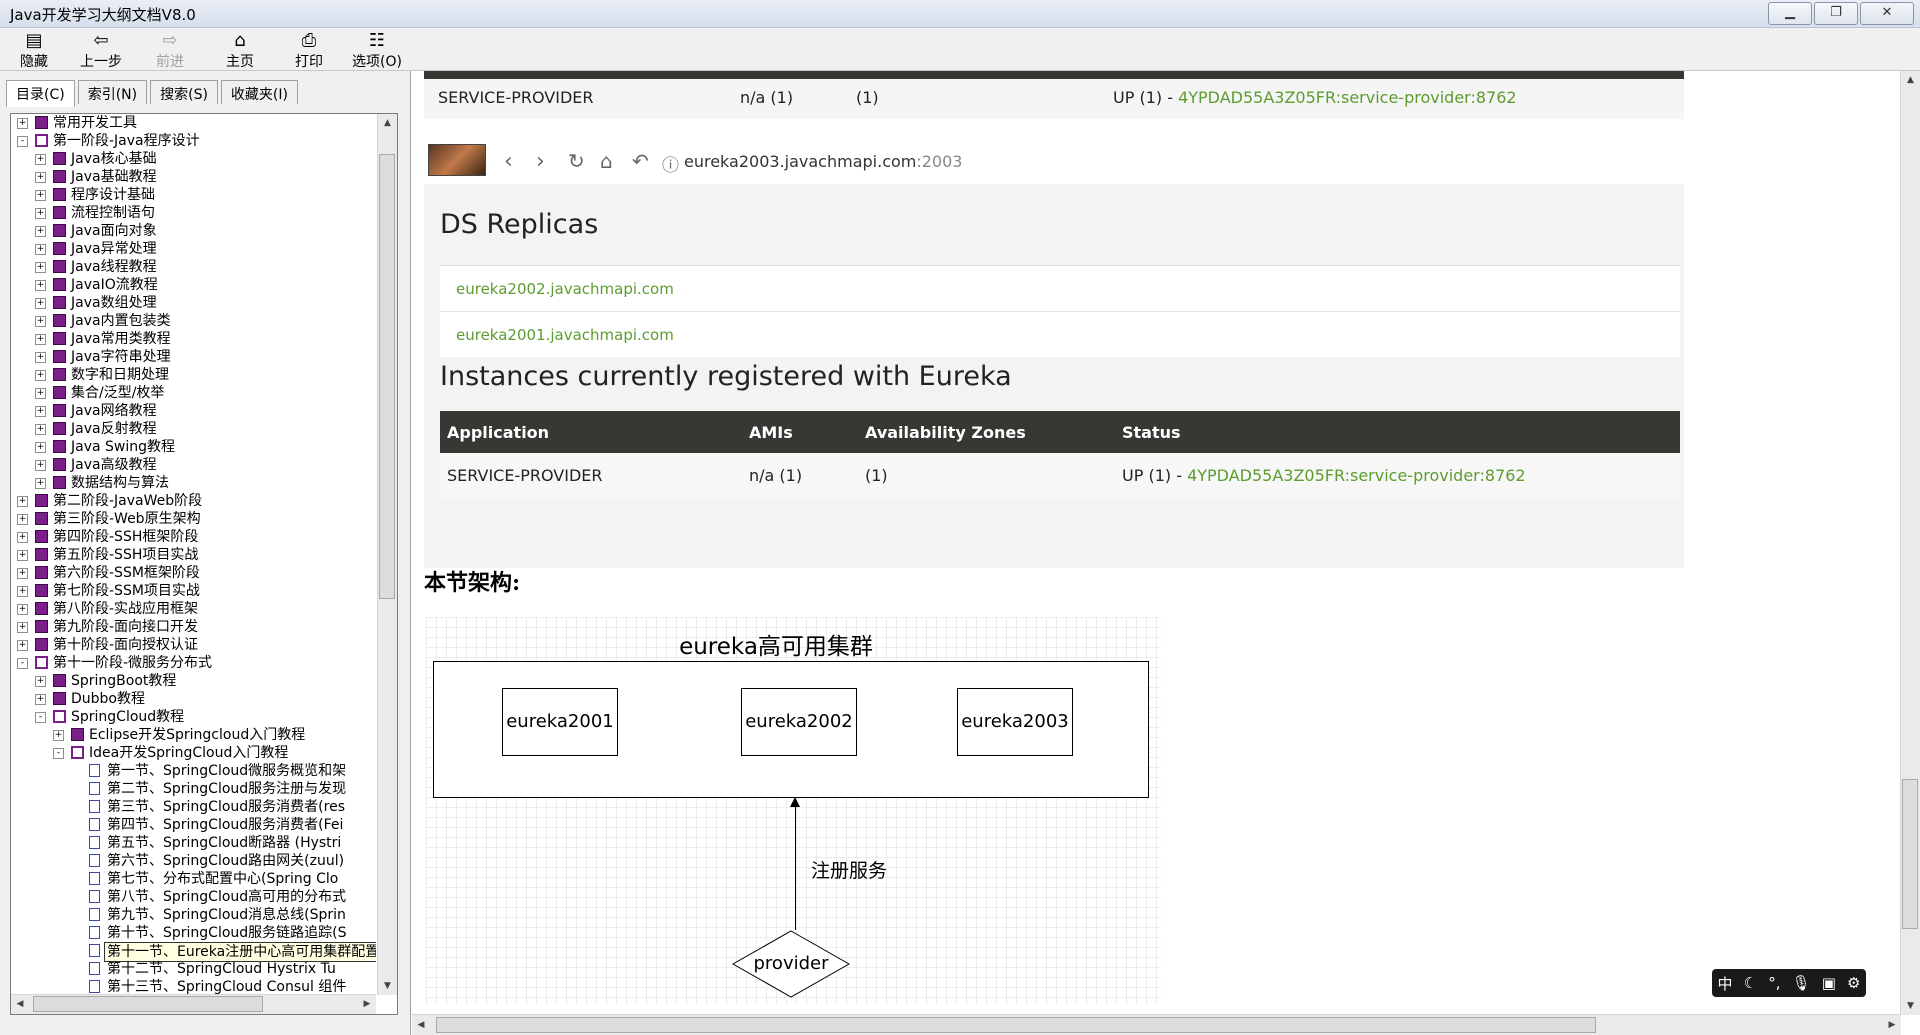  I want to click on tree-vertical-scrollbar: ▲ ▼, so click(387, 554).